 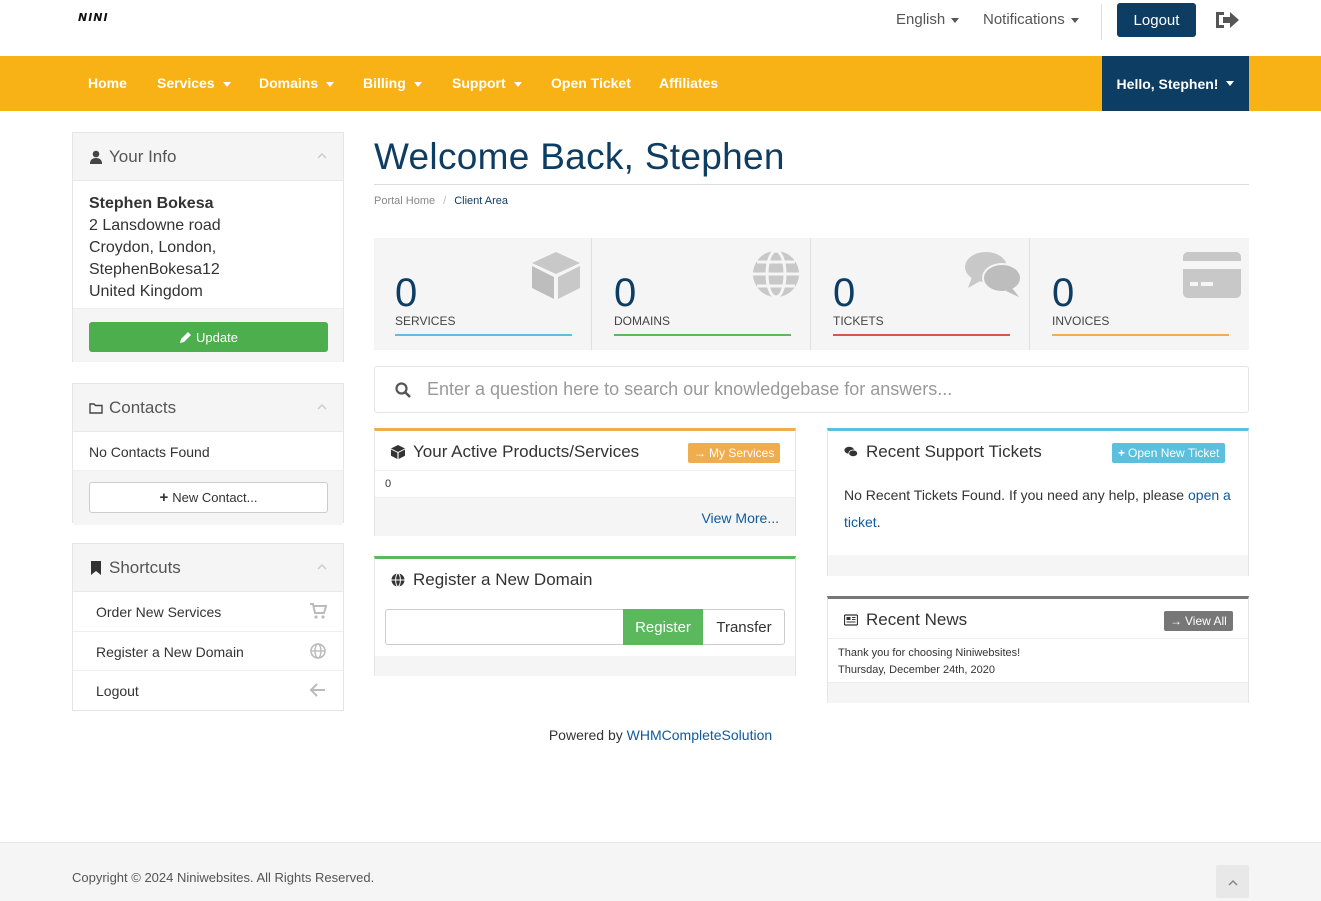 I want to click on stat-services: 0 SERVICES, so click(x=483, y=294).